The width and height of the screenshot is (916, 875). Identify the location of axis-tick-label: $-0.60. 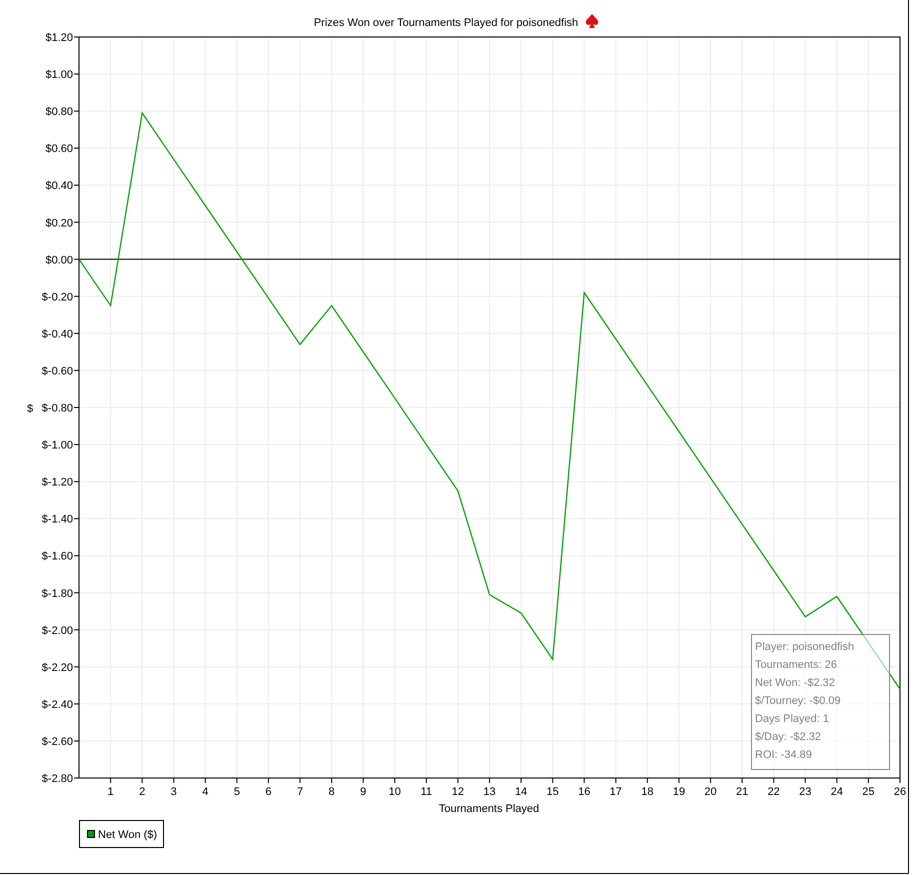
(57, 371).